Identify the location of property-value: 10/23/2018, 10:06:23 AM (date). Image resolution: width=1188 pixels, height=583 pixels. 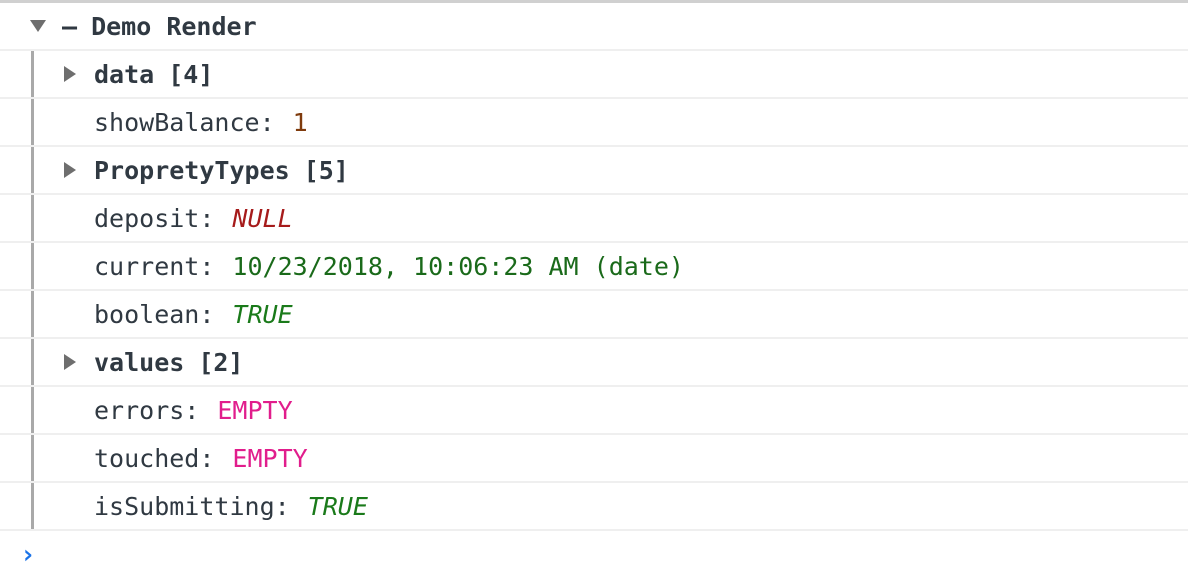
(458, 266).